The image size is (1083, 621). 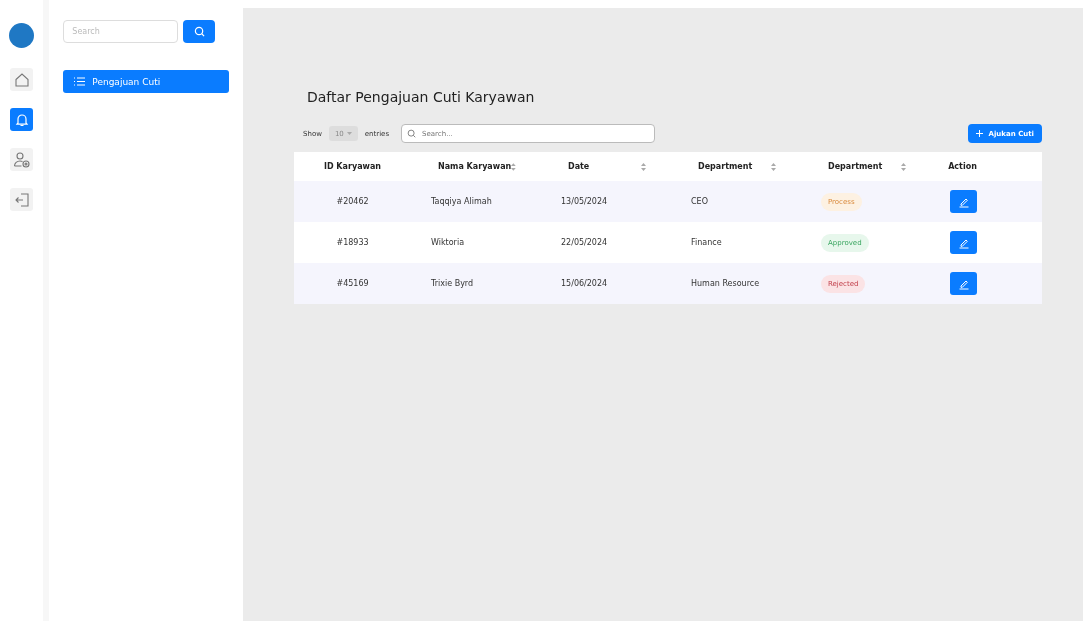 I want to click on table-cell: Wiktoria, so click(x=448, y=242).